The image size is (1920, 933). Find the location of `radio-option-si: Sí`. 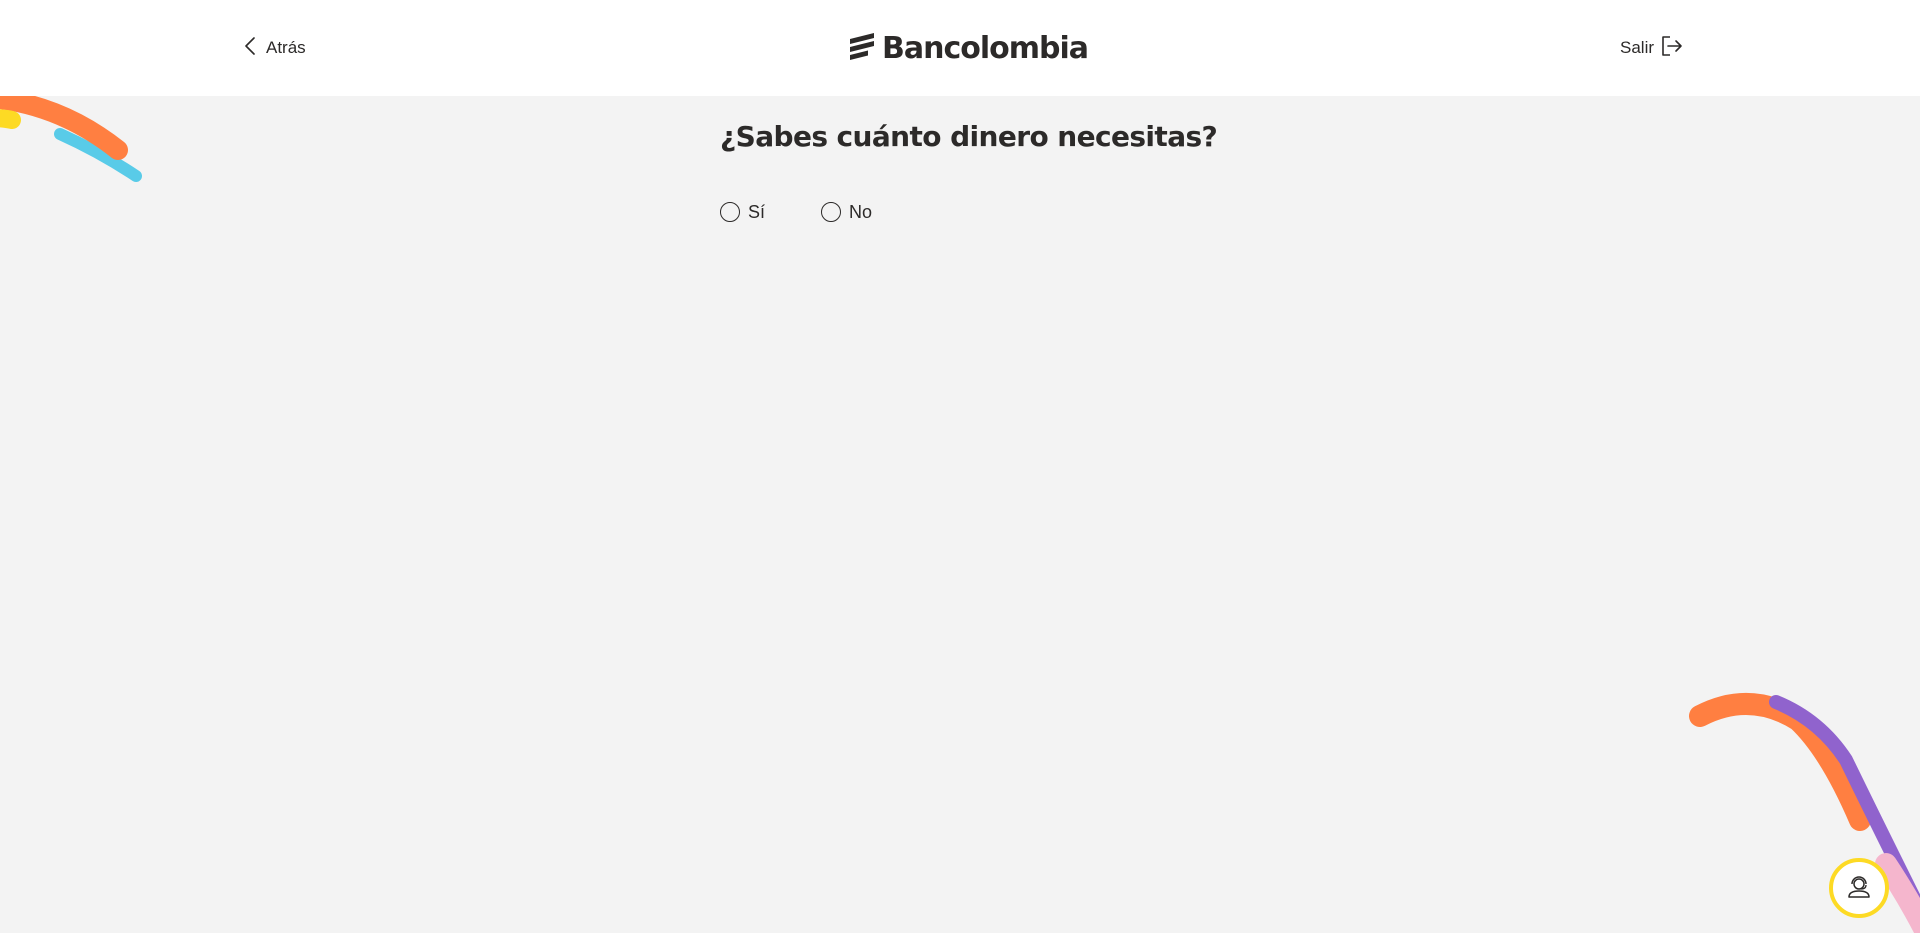

radio-option-si: Sí is located at coordinates (742, 212).